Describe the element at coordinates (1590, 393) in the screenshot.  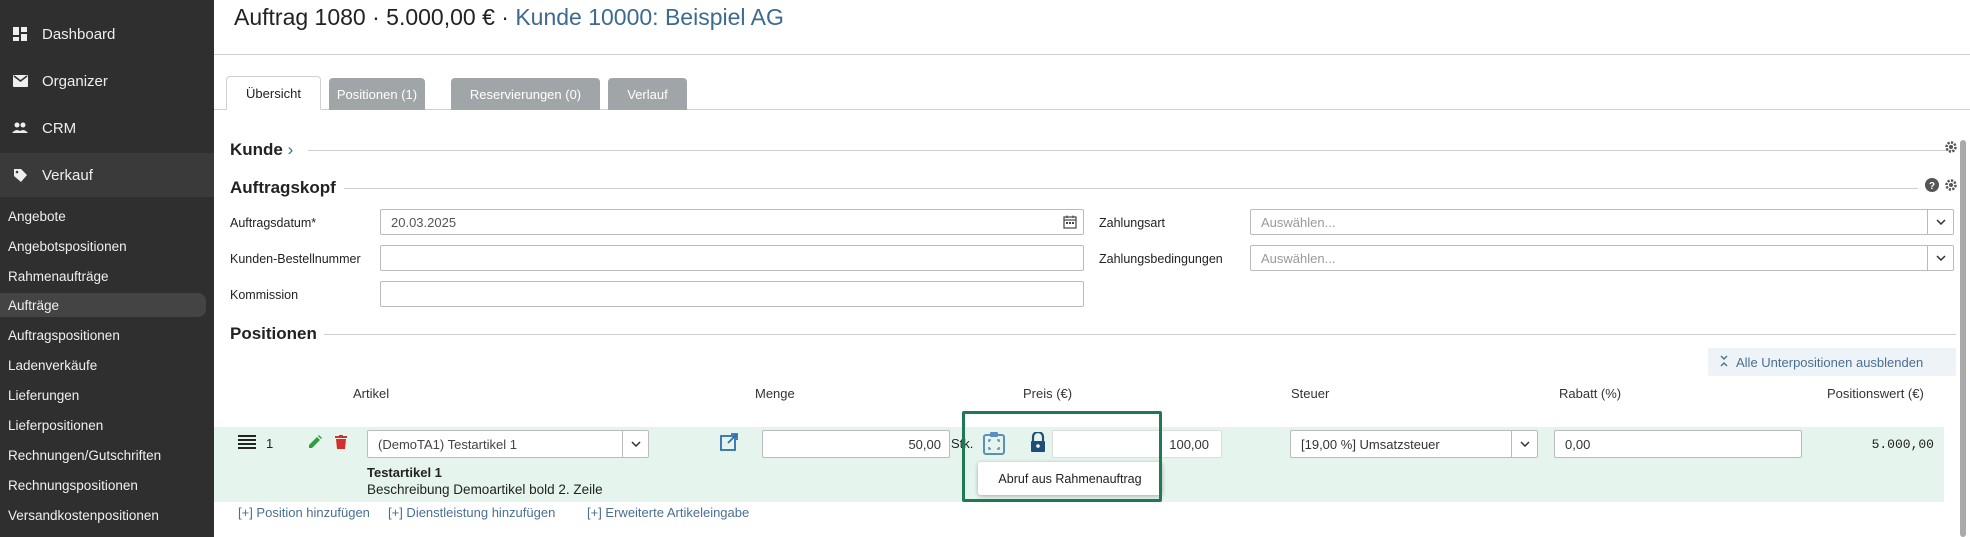
I see `col-rabatt: Rabatt (%)` at that location.